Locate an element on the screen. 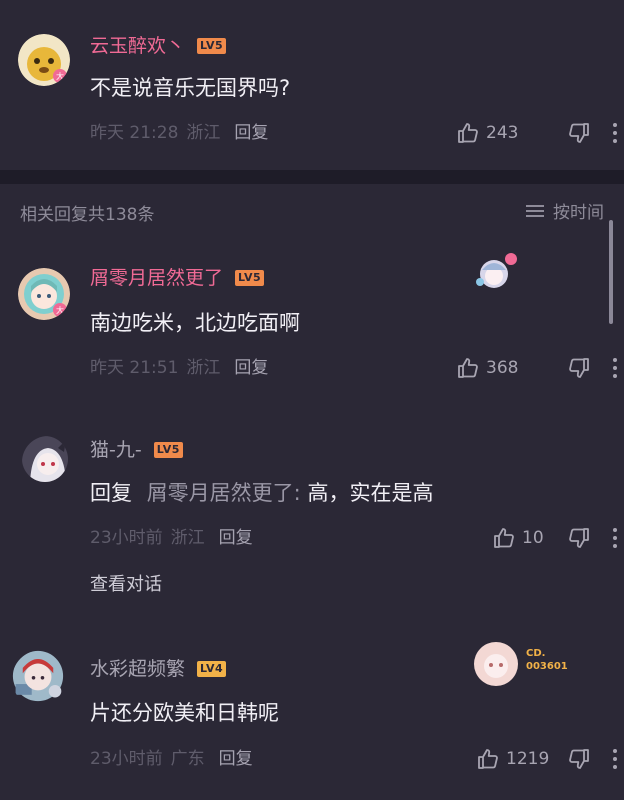  sort-button: 按时间 is located at coordinates (564, 210).